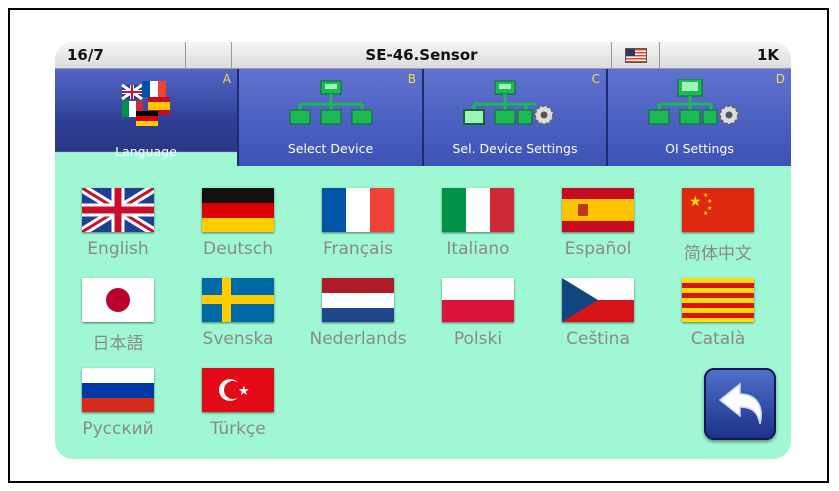  I want to click on italy-flag-icon, so click(478, 210).